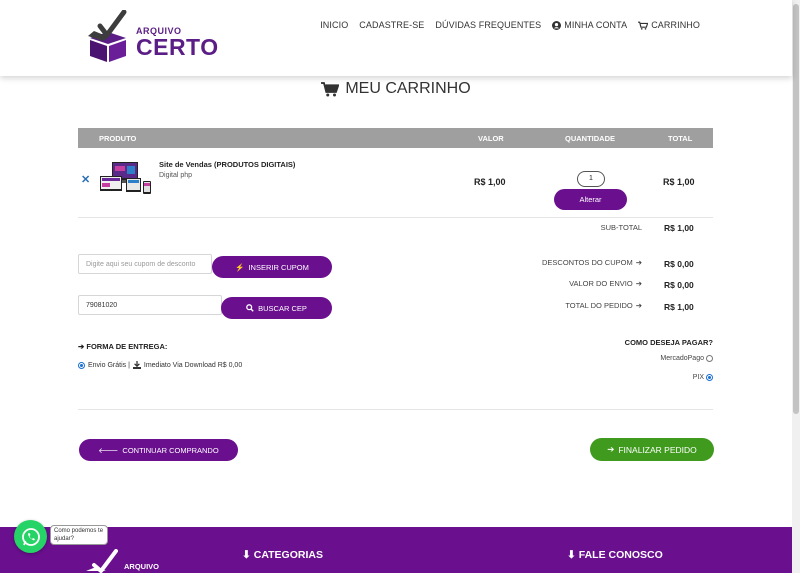 This screenshot has width=800, height=573. What do you see at coordinates (679, 285) in the screenshot?
I see `shipping-value: R$ 0,00` at bounding box center [679, 285].